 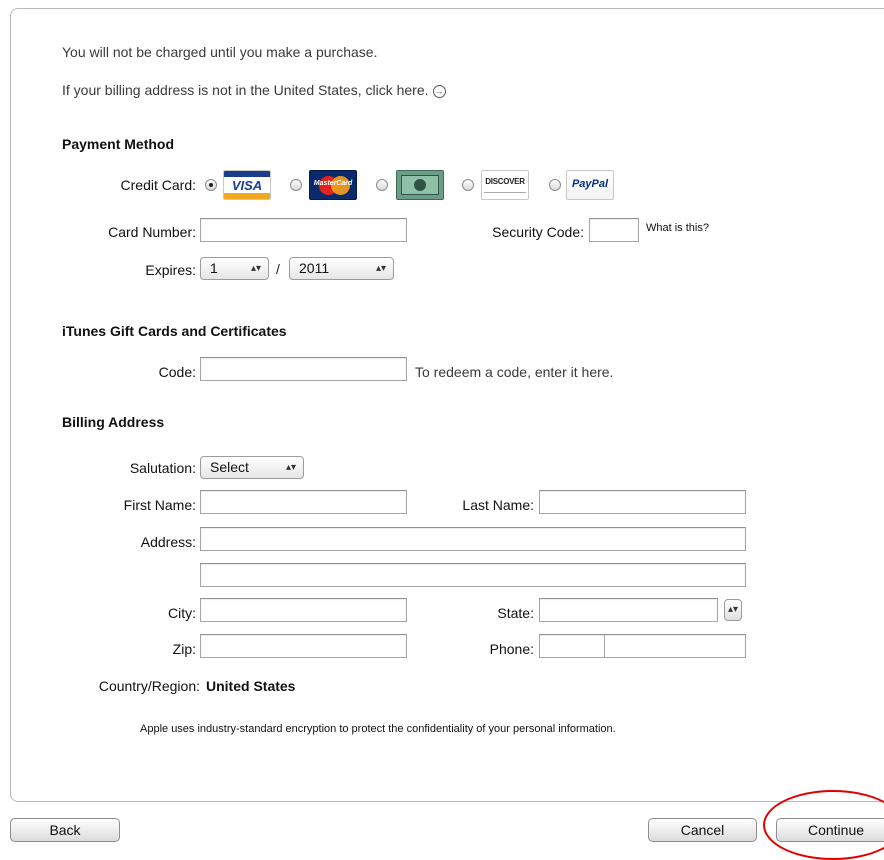 I want to click on payment-method-heading: Payment Method, so click(x=118, y=144).